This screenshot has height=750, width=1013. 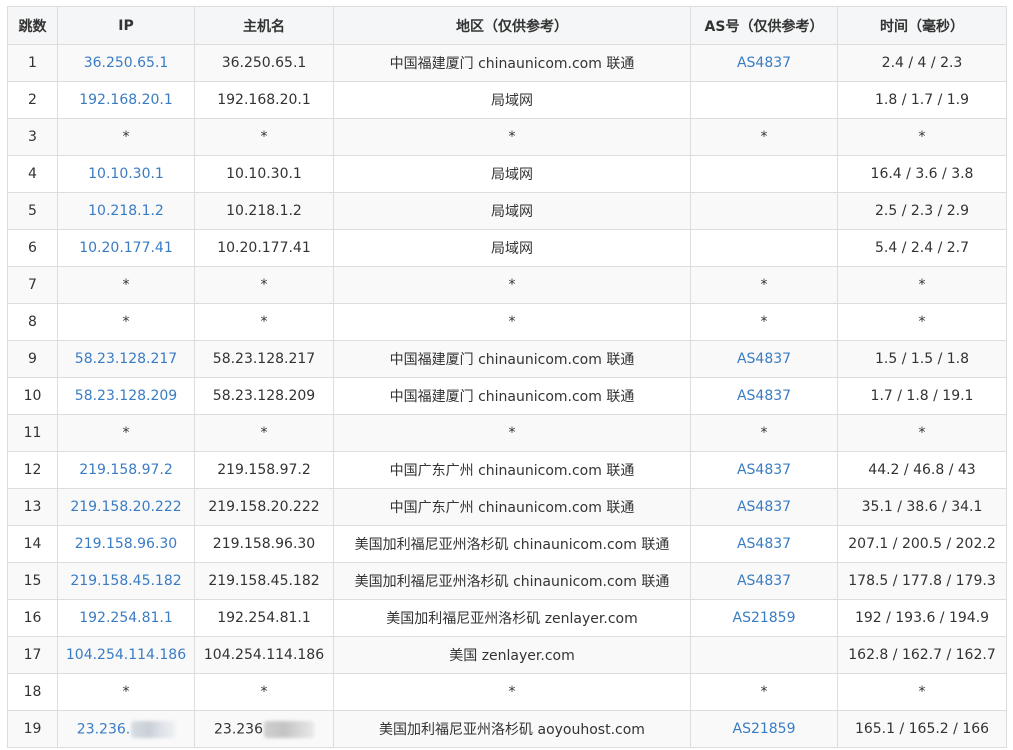 I want to click on header-as-number: AS号（仅供参考）, so click(x=764, y=25).